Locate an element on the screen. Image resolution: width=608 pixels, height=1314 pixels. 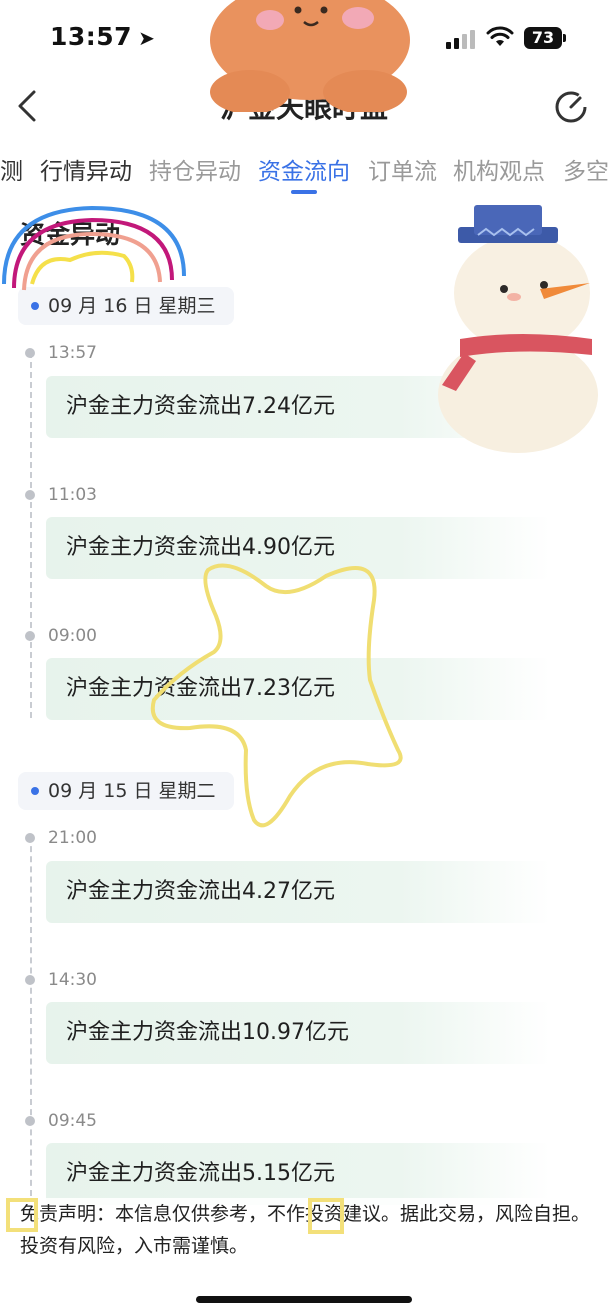
event-card: 沪金主力资金流出7.23亿元 is located at coordinates (298, 689).